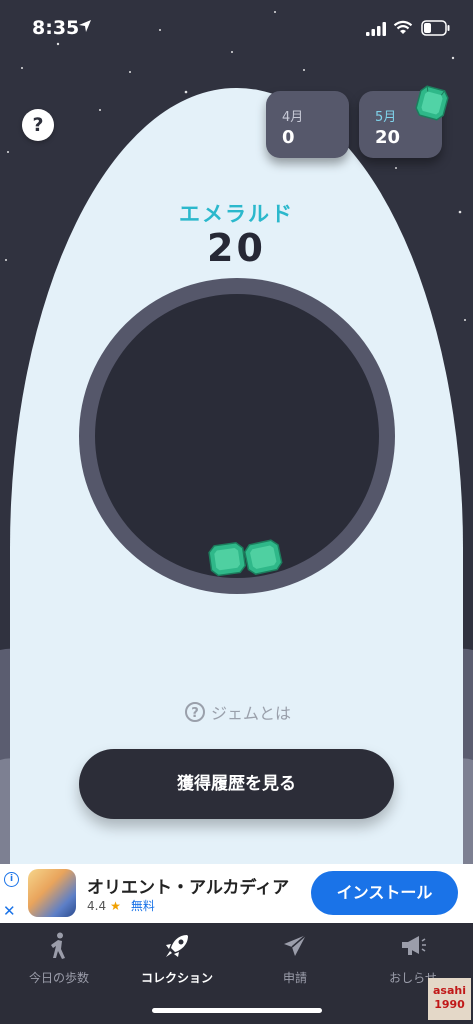 The height and width of the screenshot is (1024, 473). Describe the element at coordinates (294, 978) in the screenshot. I see `tab-label: 申請` at that location.